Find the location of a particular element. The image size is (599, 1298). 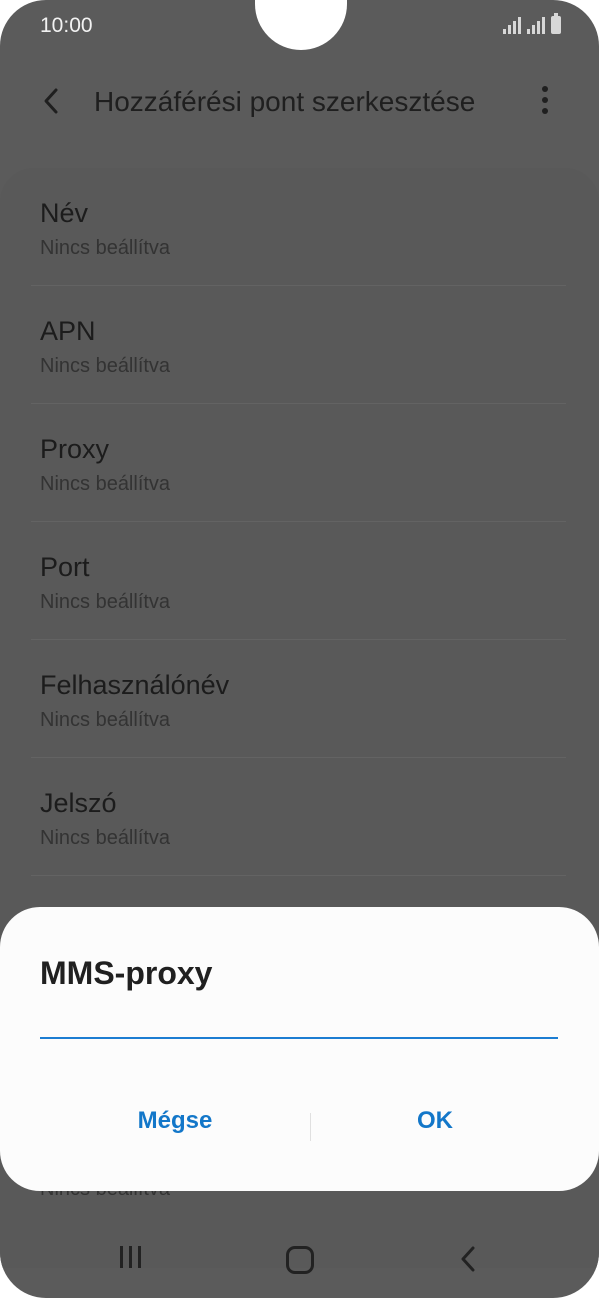

status-time: 10:00 is located at coordinates (66, 25).